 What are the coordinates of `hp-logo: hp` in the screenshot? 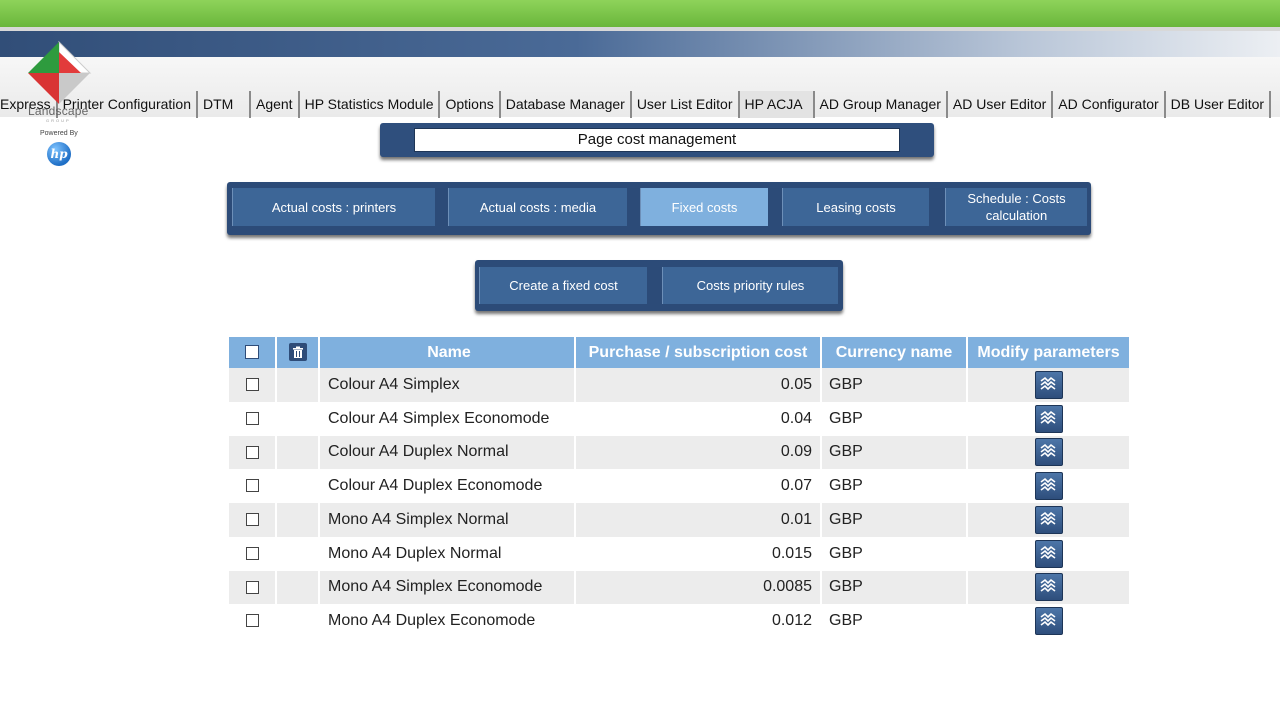 It's located at (59, 154).